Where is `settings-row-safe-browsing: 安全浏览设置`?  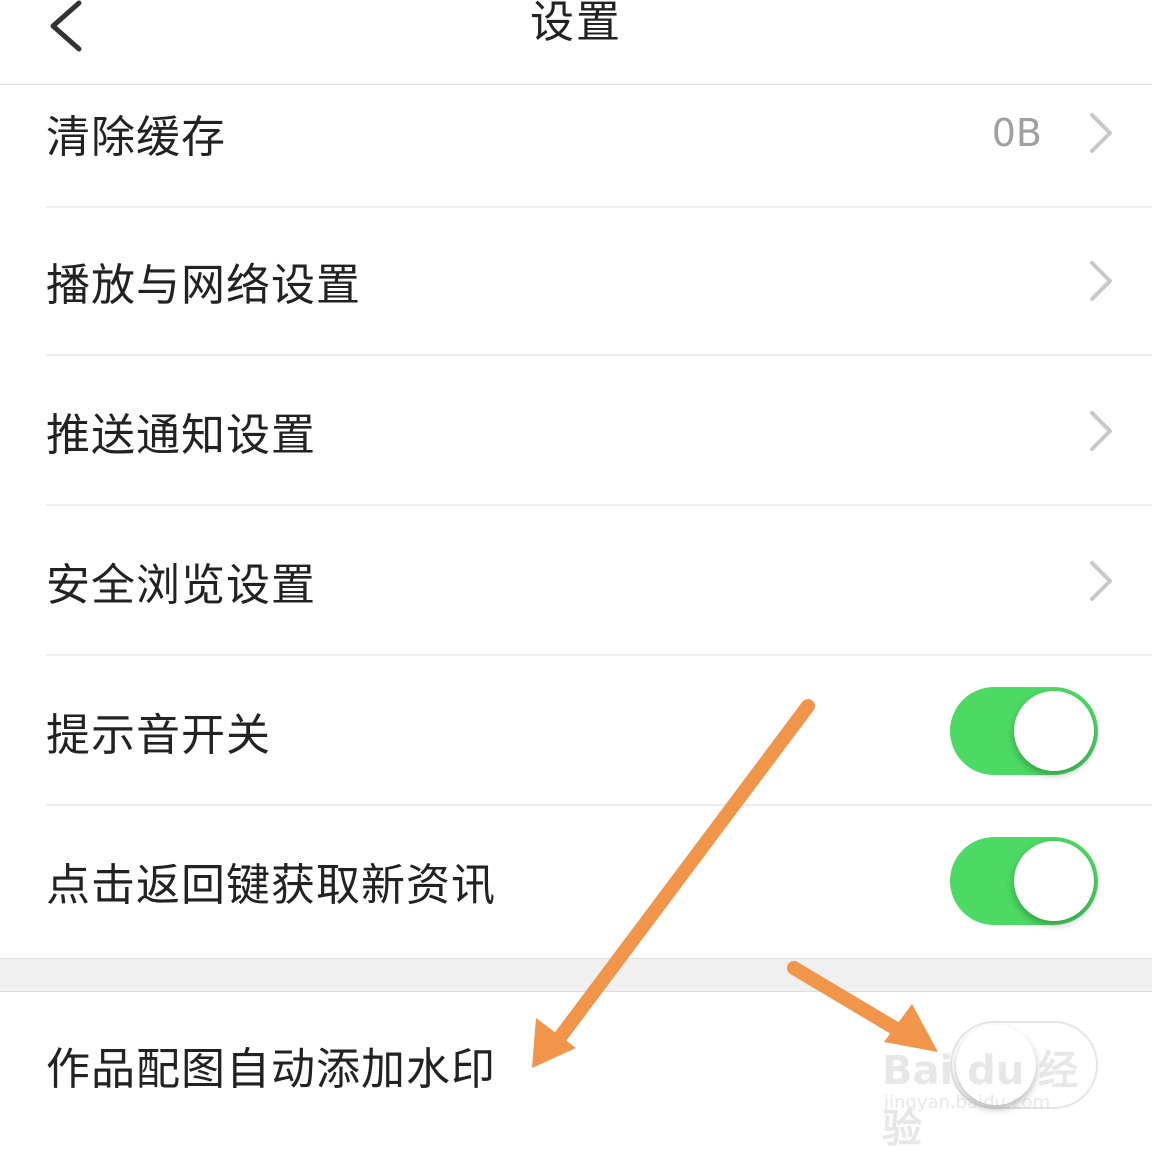
settings-row-safe-browsing: 安全浏览设置 is located at coordinates (576, 581).